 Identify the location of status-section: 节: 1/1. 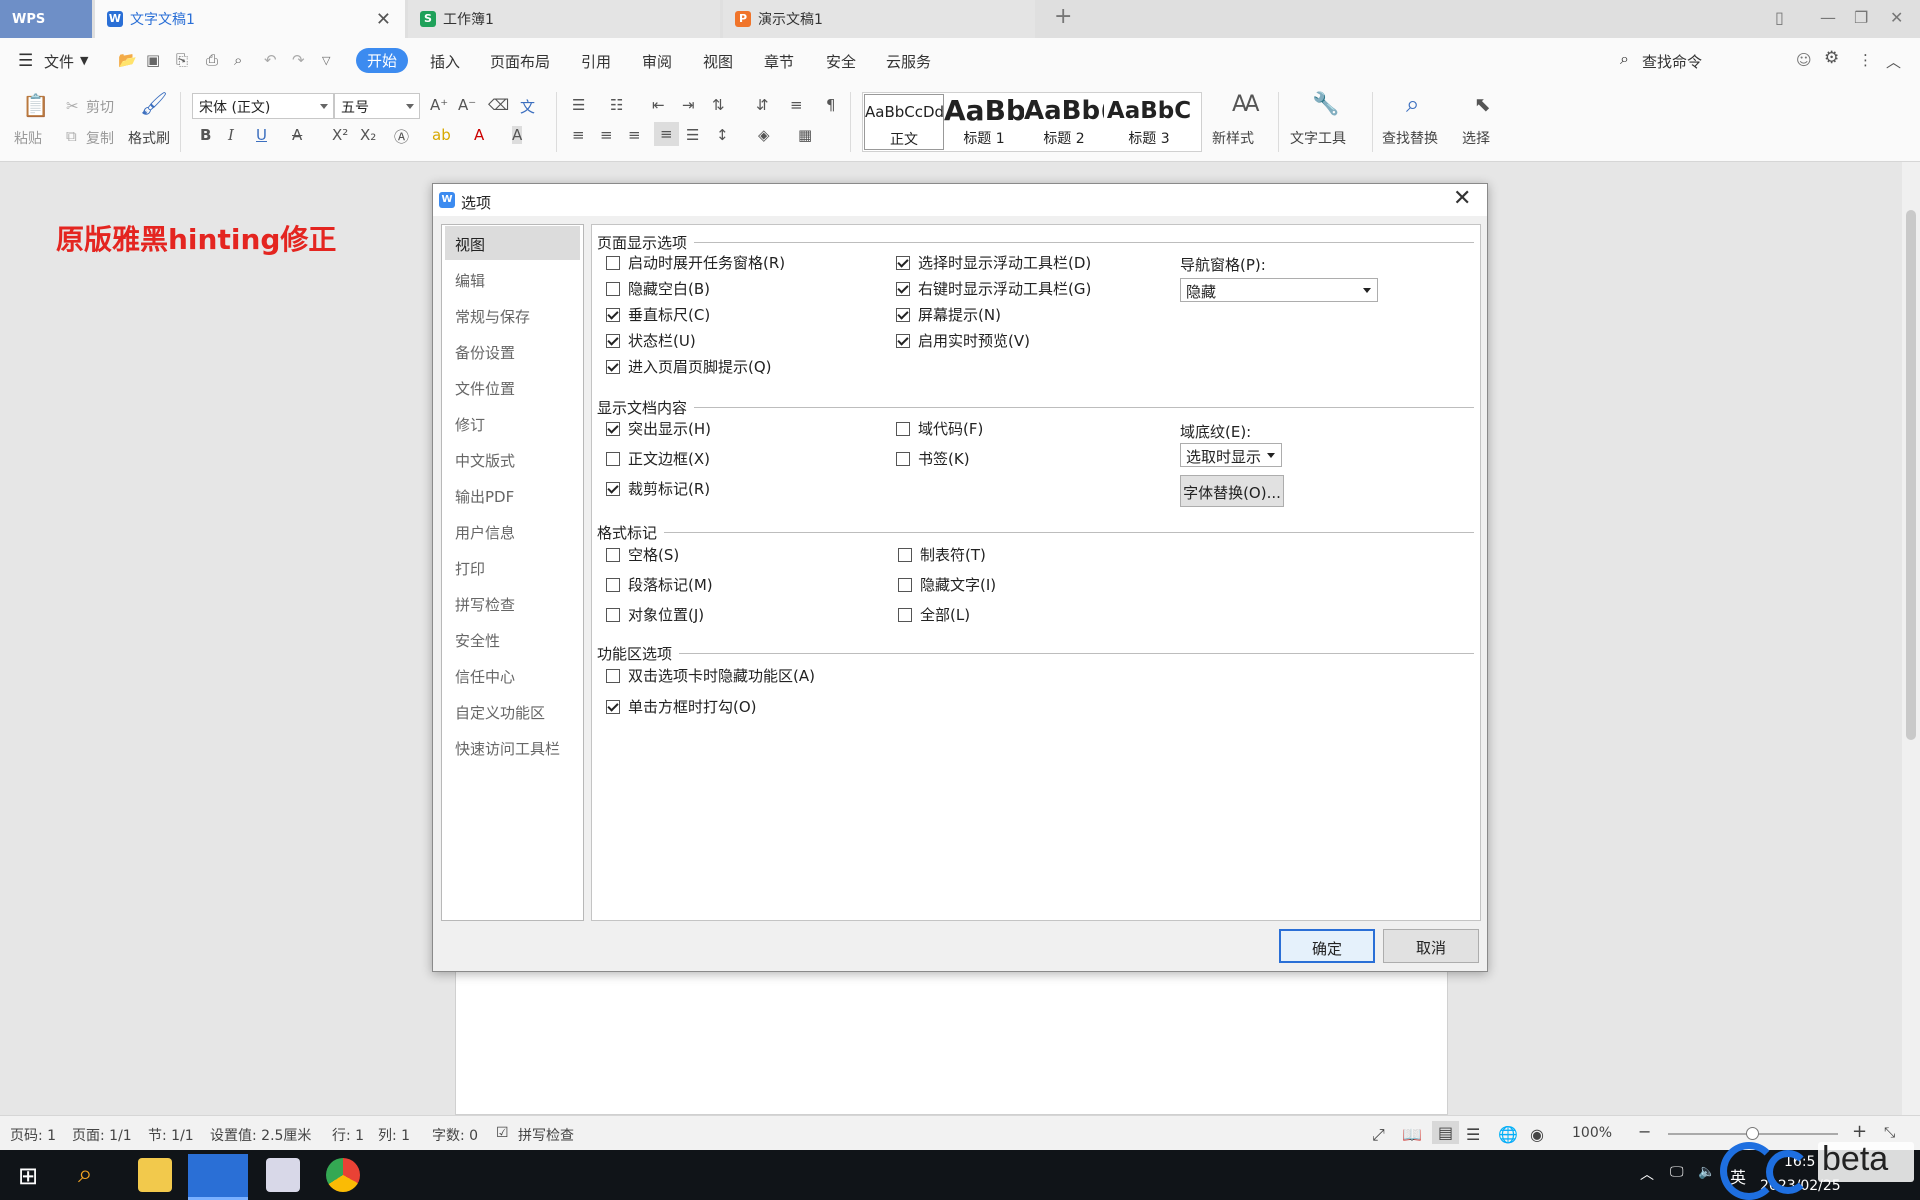
(171, 1135).